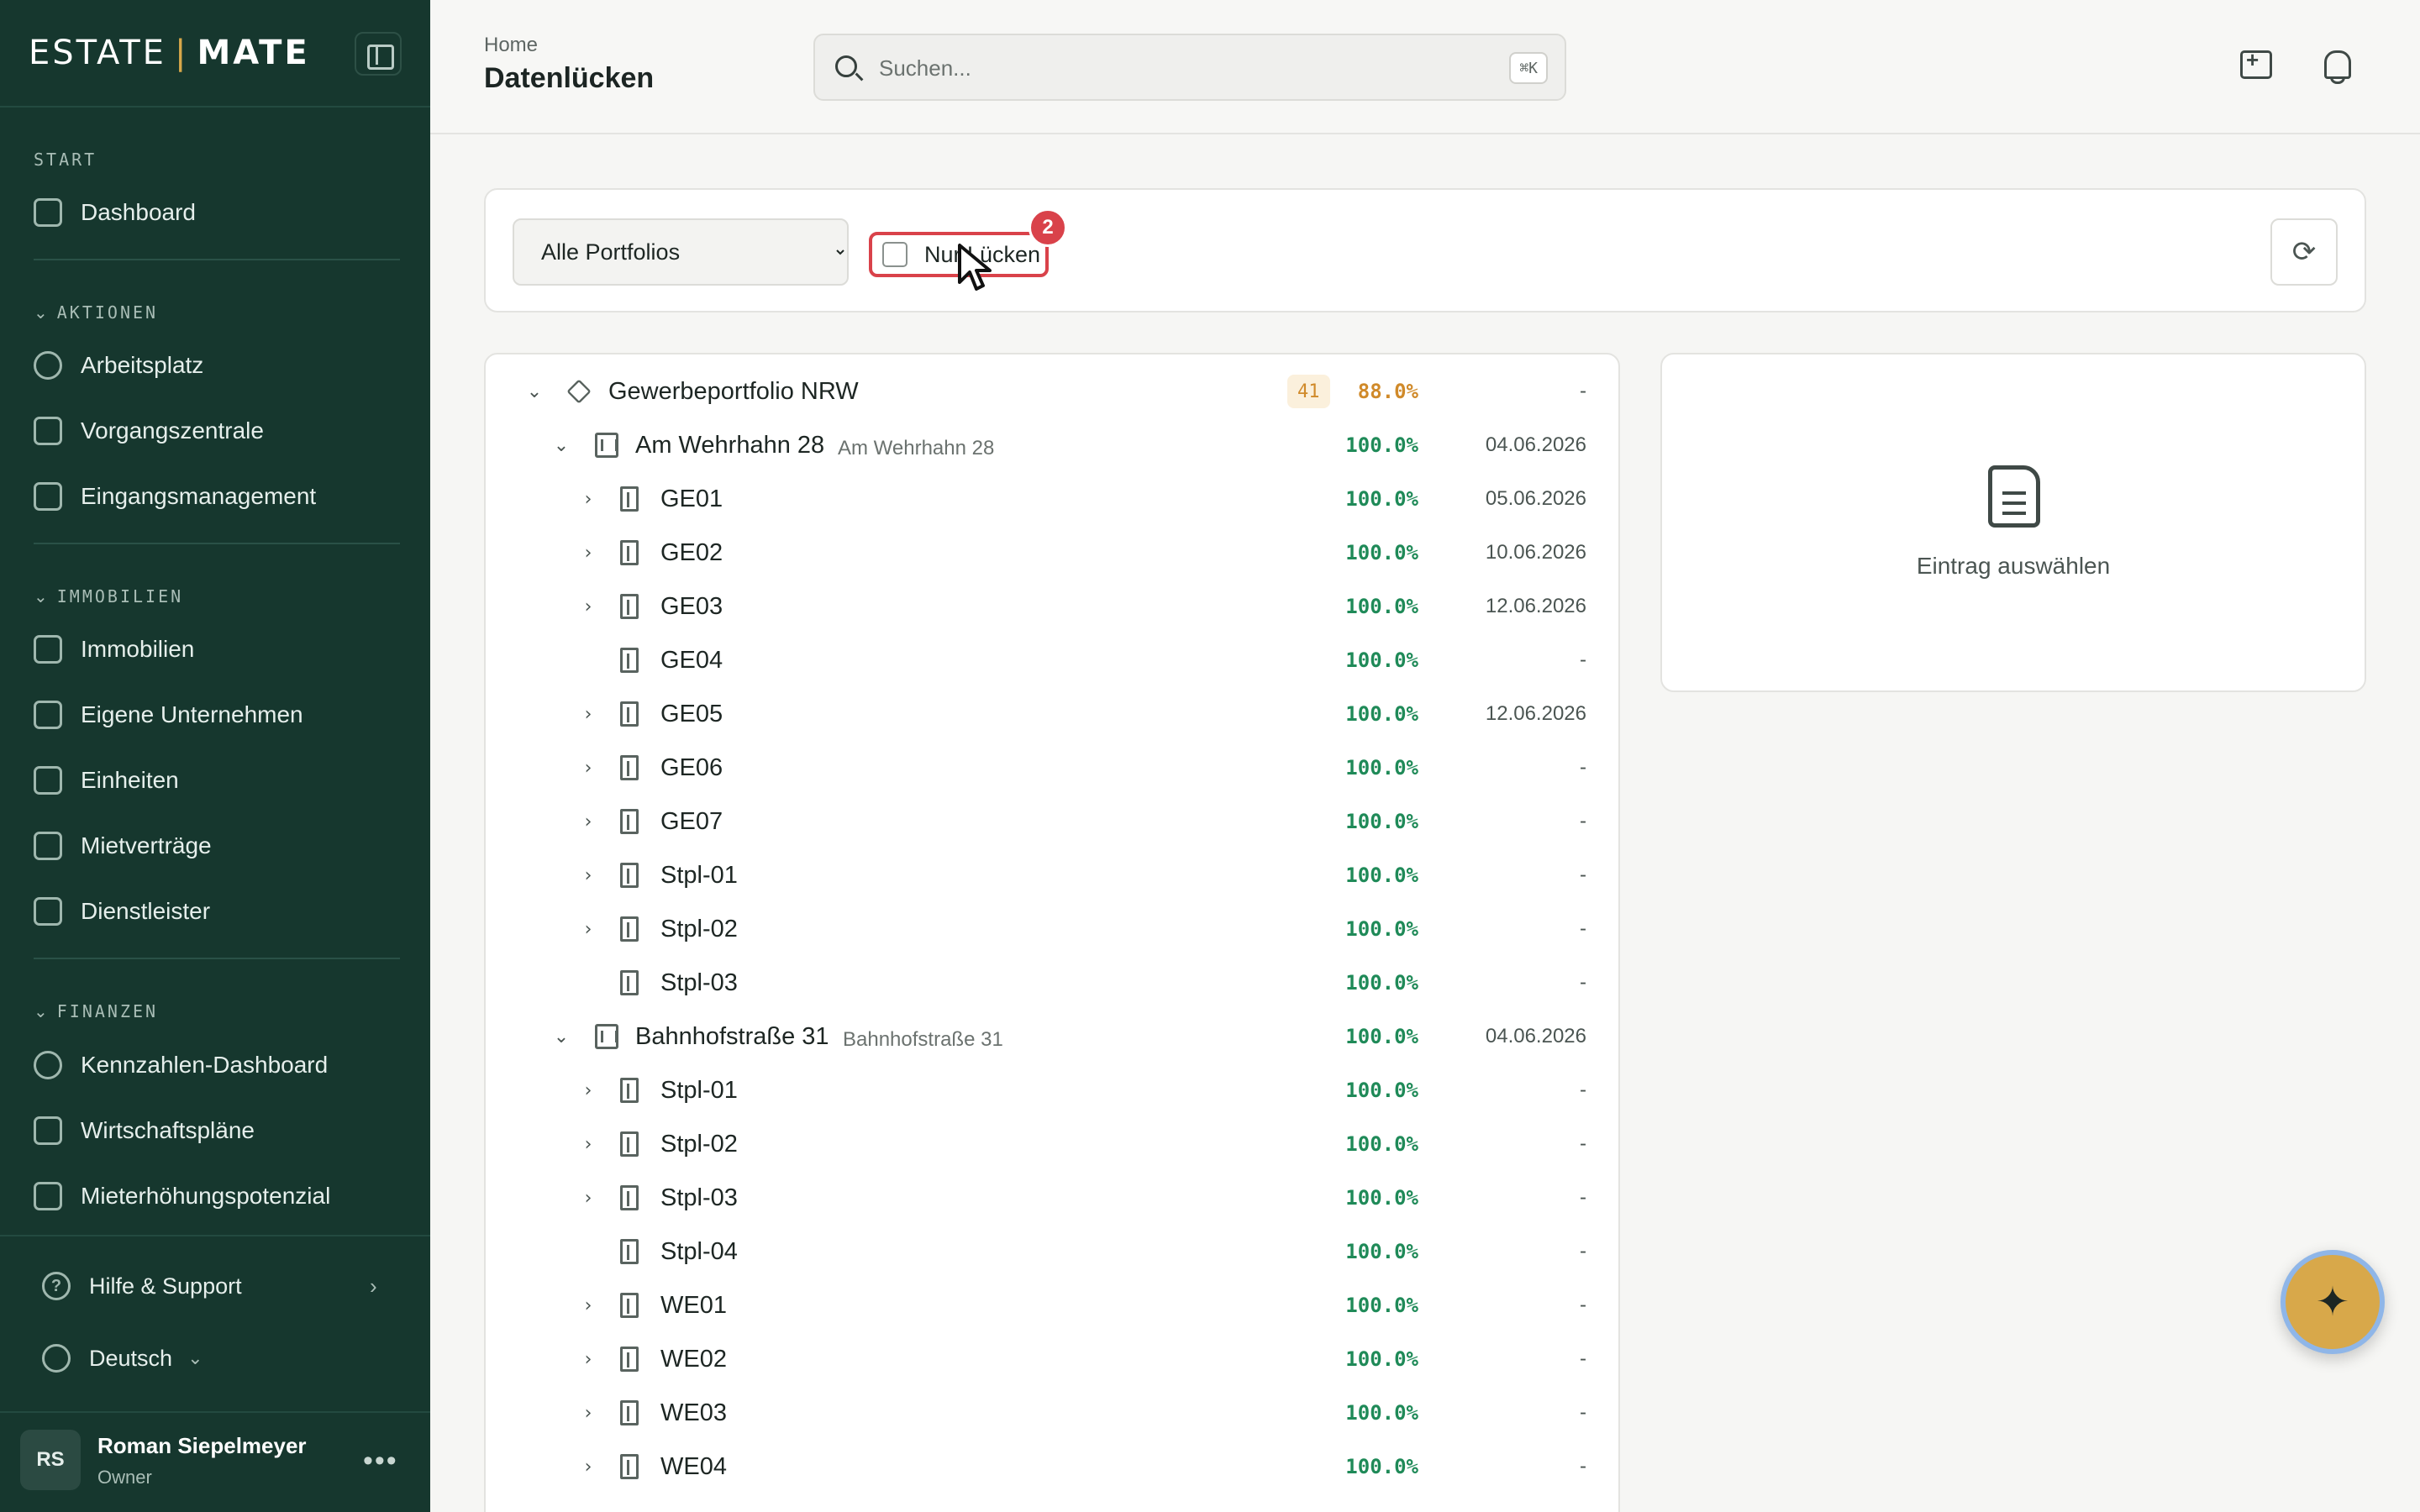 Image resolution: width=2420 pixels, height=1512 pixels. Describe the element at coordinates (378, 54) in the screenshot. I see `sidebar-collapse-button` at that location.